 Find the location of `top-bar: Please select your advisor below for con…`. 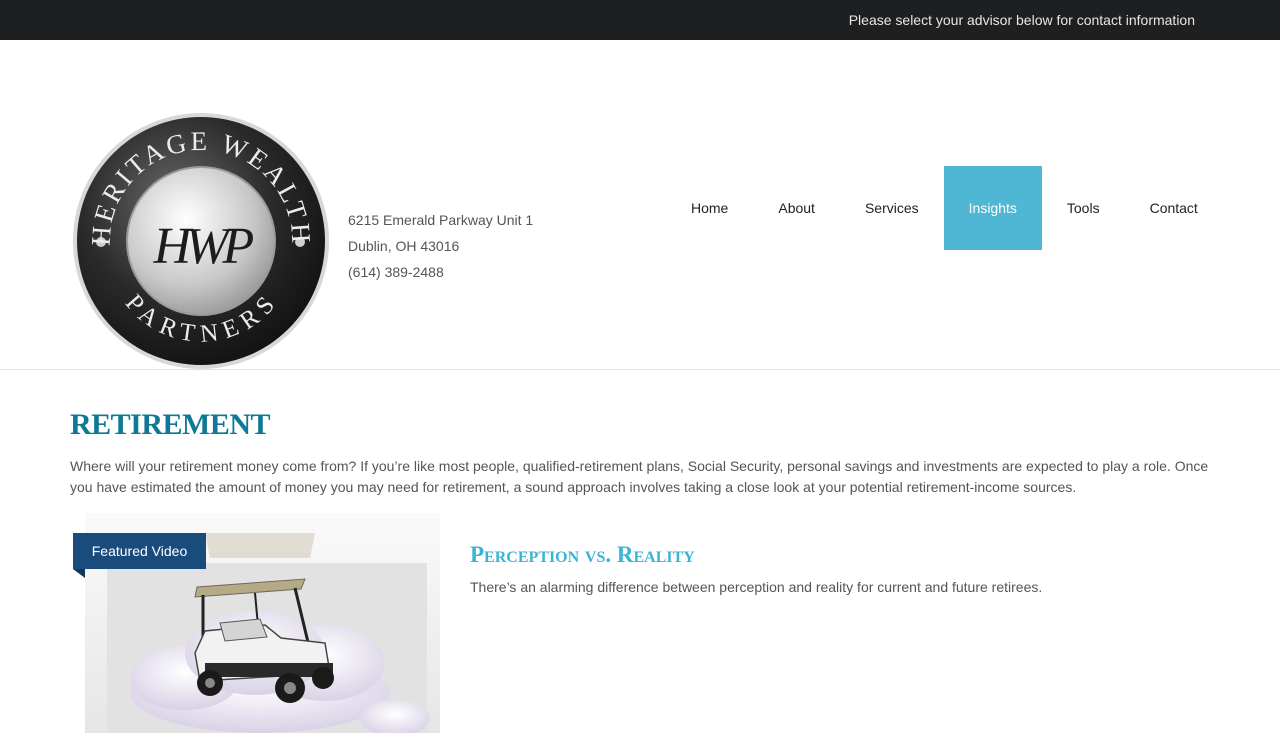

top-bar: Please select your advisor below for con… is located at coordinates (640, 20).